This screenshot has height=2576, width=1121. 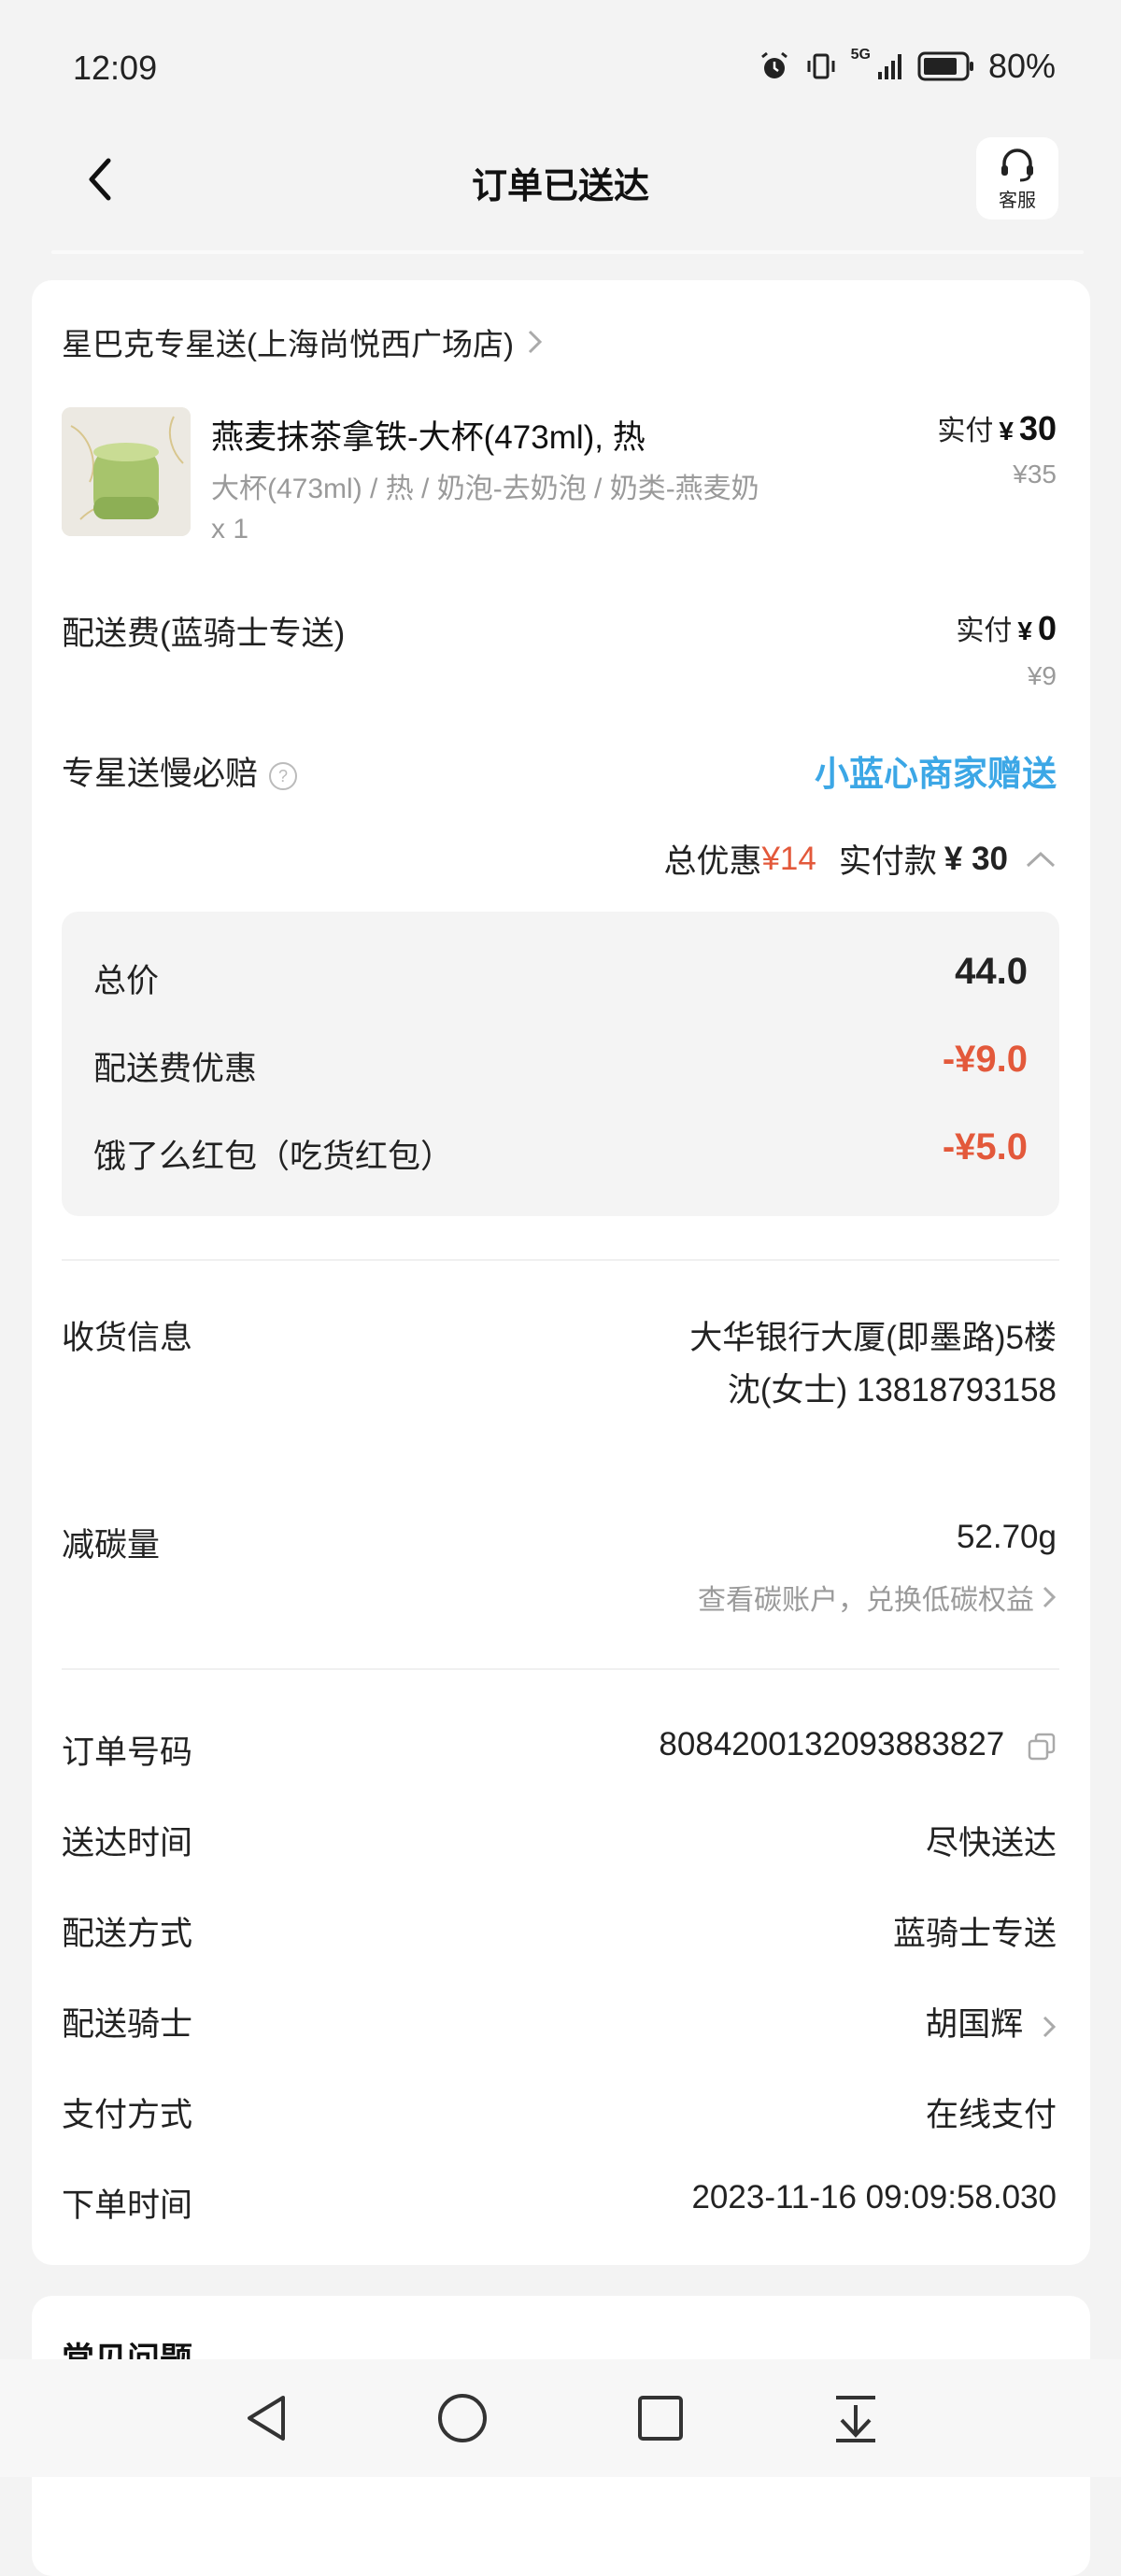 What do you see at coordinates (974, 1934) in the screenshot?
I see `delivery-method-value: 蓝骑士专送` at bounding box center [974, 1934].